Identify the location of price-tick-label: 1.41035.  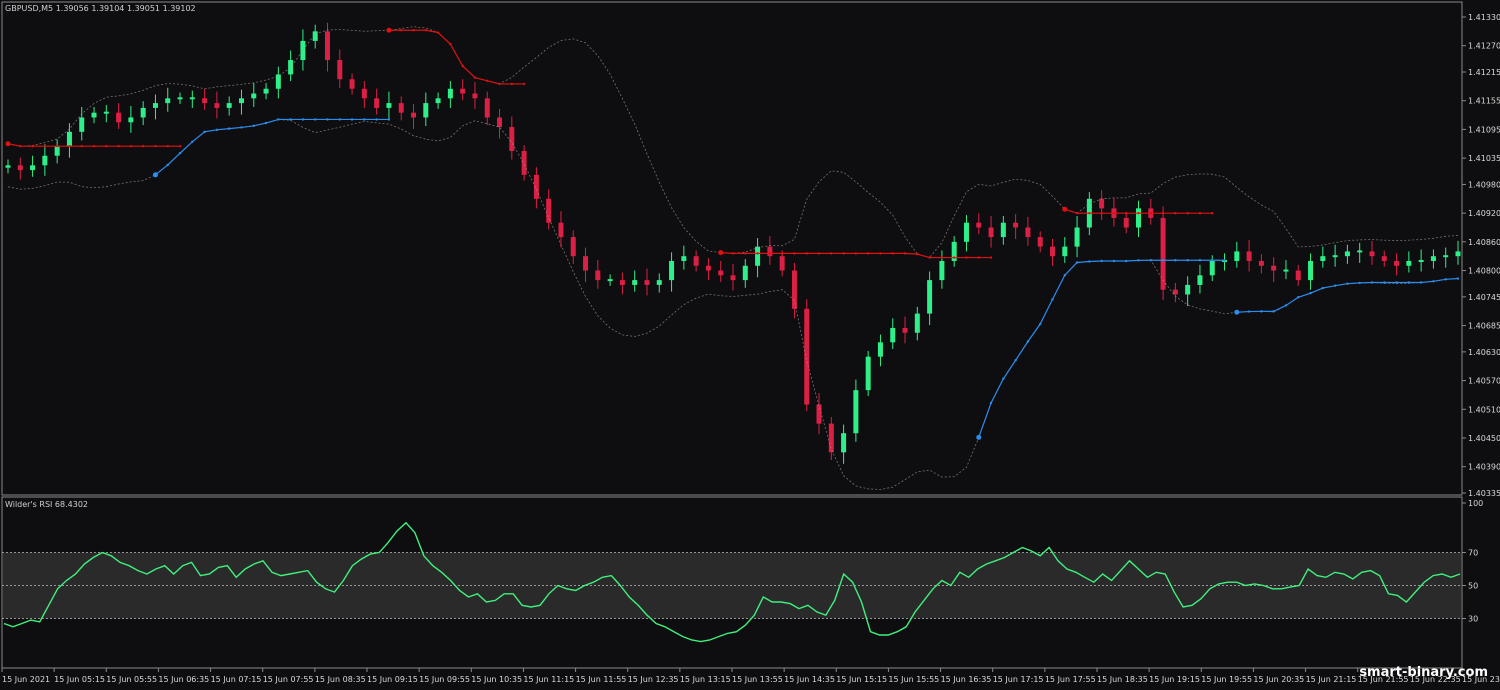
(1484, 158).